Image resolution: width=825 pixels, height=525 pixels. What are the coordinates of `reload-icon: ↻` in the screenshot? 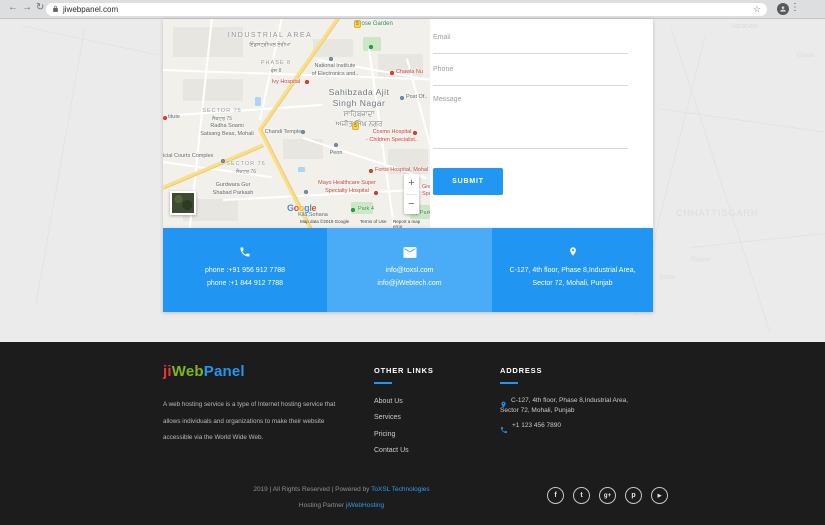 It's located at (40, 7).